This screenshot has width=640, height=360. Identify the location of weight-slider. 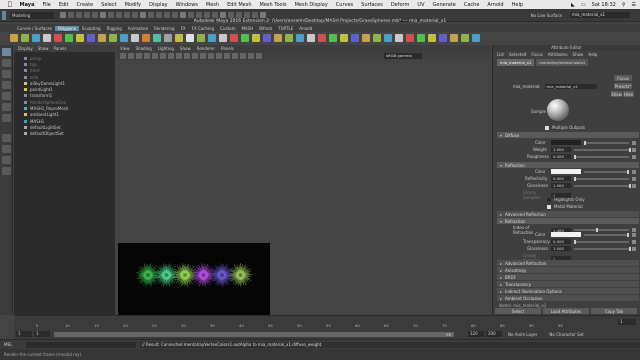
(602, 149).